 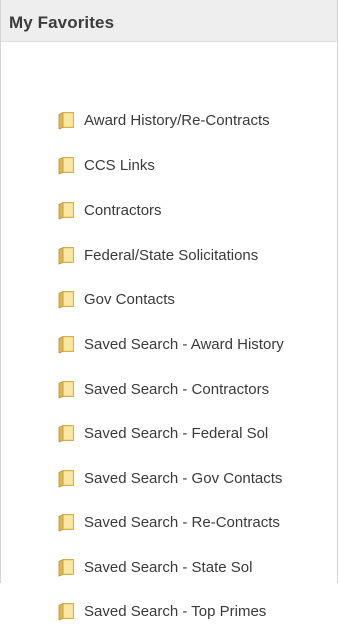 I want to click on favorite-item: Contractors, so click(x=109, y=210).